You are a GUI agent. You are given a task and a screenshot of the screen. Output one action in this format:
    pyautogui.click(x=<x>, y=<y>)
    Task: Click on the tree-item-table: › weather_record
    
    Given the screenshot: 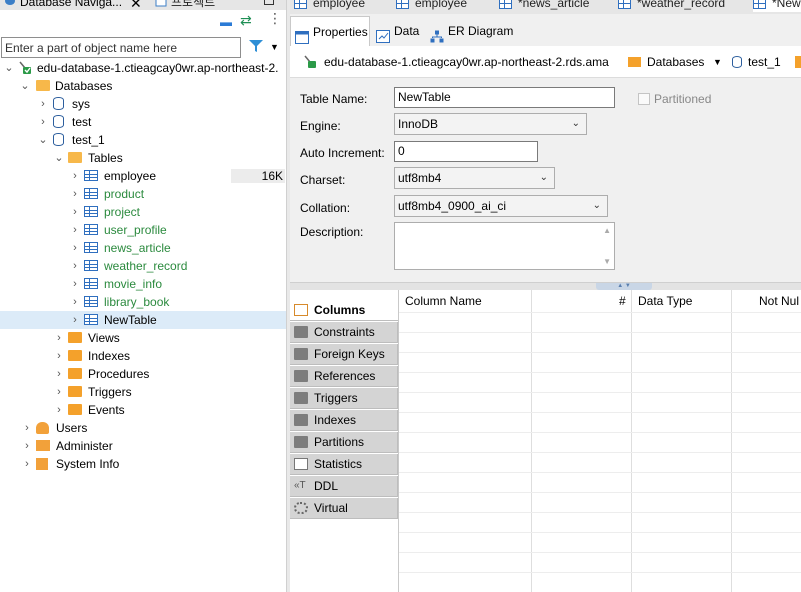 What is the action you would take?
    pyautogui.click(x=143, y=266)
    